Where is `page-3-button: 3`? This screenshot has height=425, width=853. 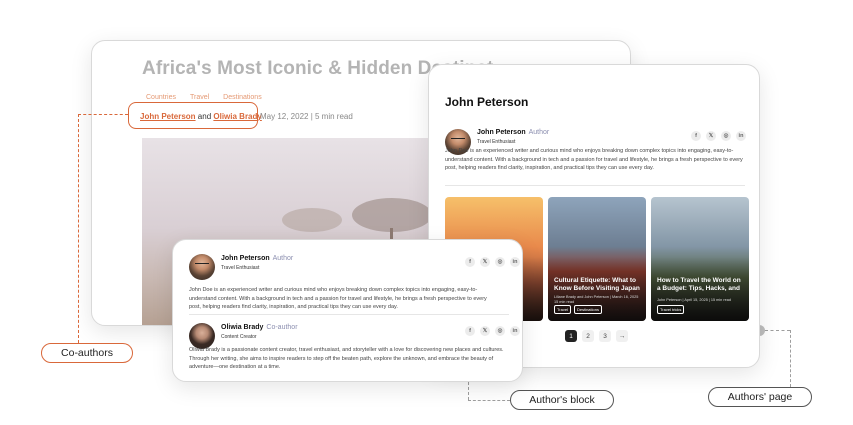 page-3-button: 3 is located at coordinates (605, 336).